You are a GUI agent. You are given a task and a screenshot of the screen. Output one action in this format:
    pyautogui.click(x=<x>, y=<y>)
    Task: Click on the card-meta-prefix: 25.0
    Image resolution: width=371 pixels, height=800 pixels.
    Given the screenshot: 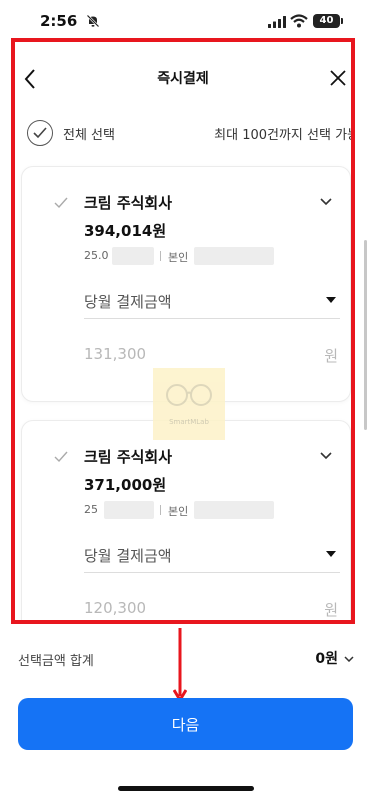 What is the action you would take?
    pyautogui.click(x=96, y=255)
    